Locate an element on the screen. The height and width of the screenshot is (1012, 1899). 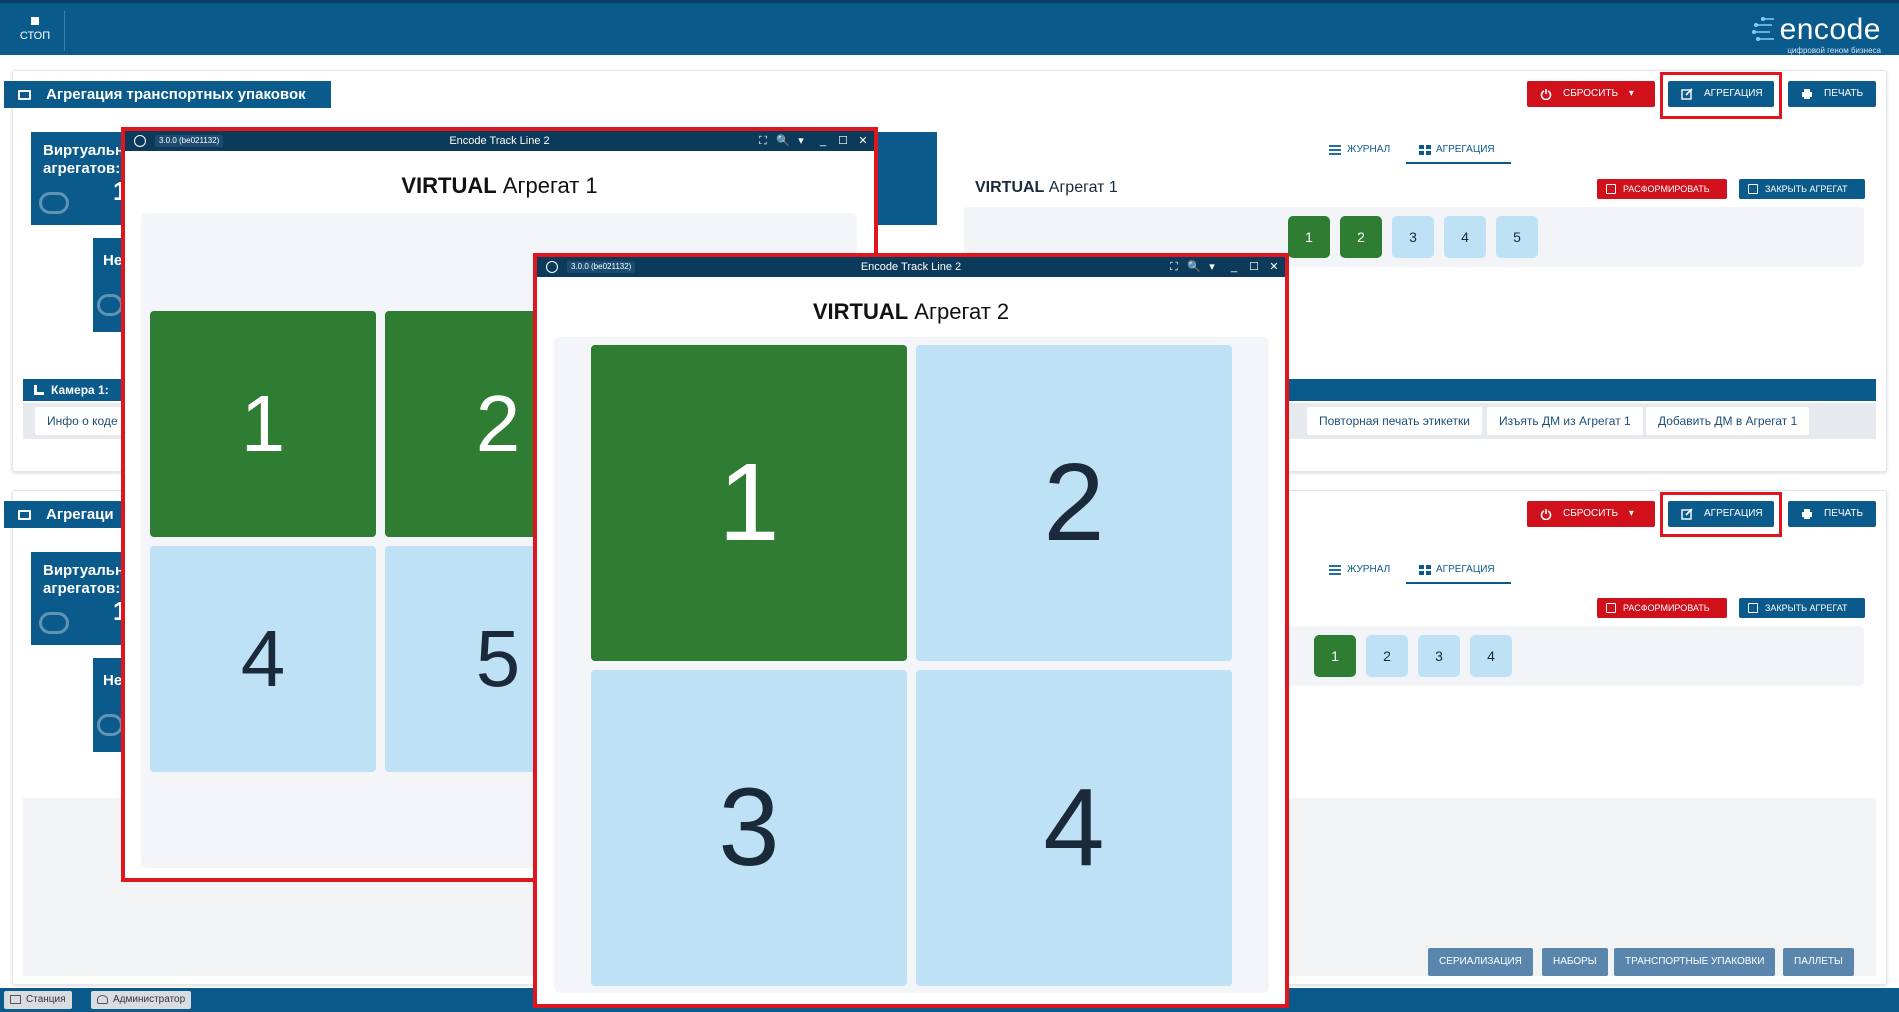
top-bar: СТОП encode цифровой геном бизнеса is located at coordinates (949, 27).